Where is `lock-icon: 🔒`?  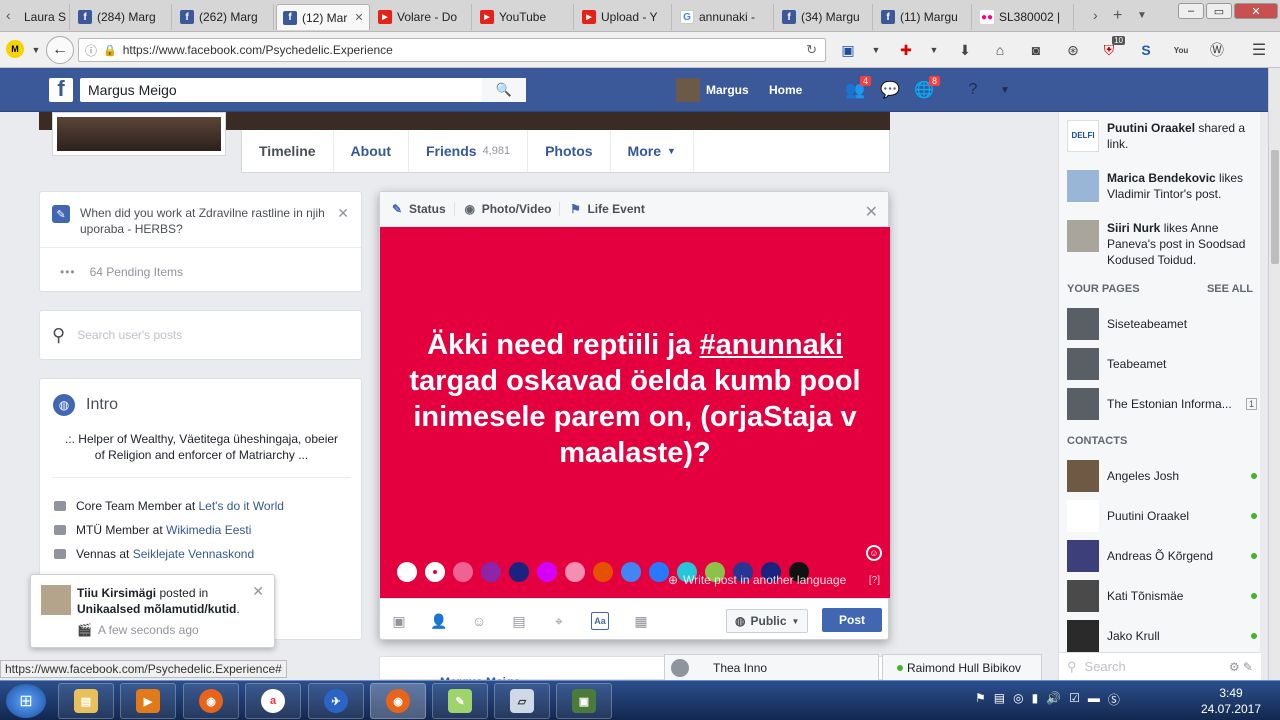 lock-icon: 🔒 is located at coordinates (110, 50).